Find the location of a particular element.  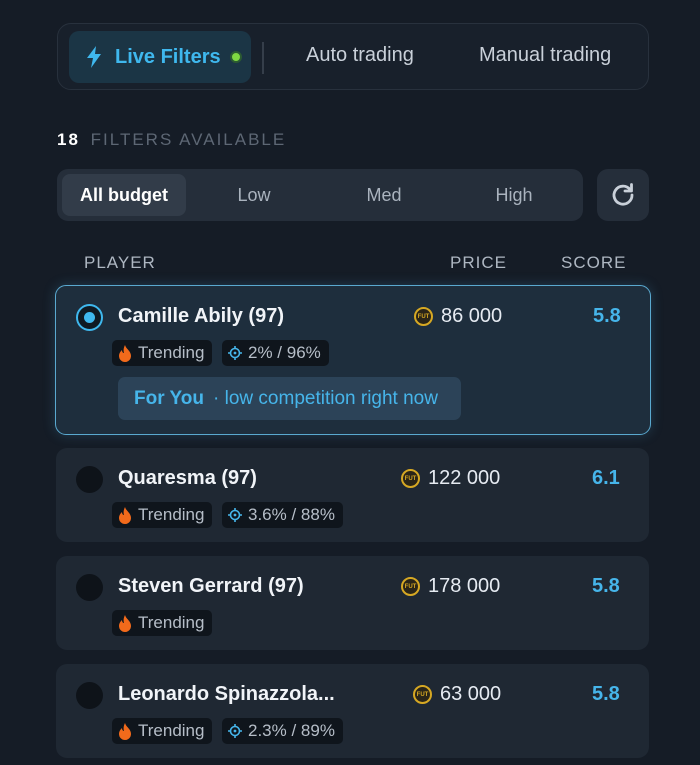

price-value: 86 000 is located at coordinates (472, 316).